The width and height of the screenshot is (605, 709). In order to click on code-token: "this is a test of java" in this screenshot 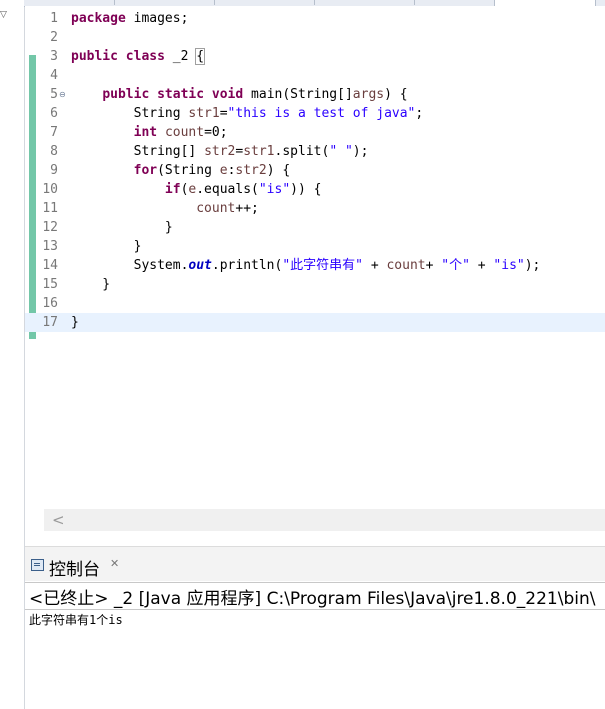, I will do `click(321, 113)`.